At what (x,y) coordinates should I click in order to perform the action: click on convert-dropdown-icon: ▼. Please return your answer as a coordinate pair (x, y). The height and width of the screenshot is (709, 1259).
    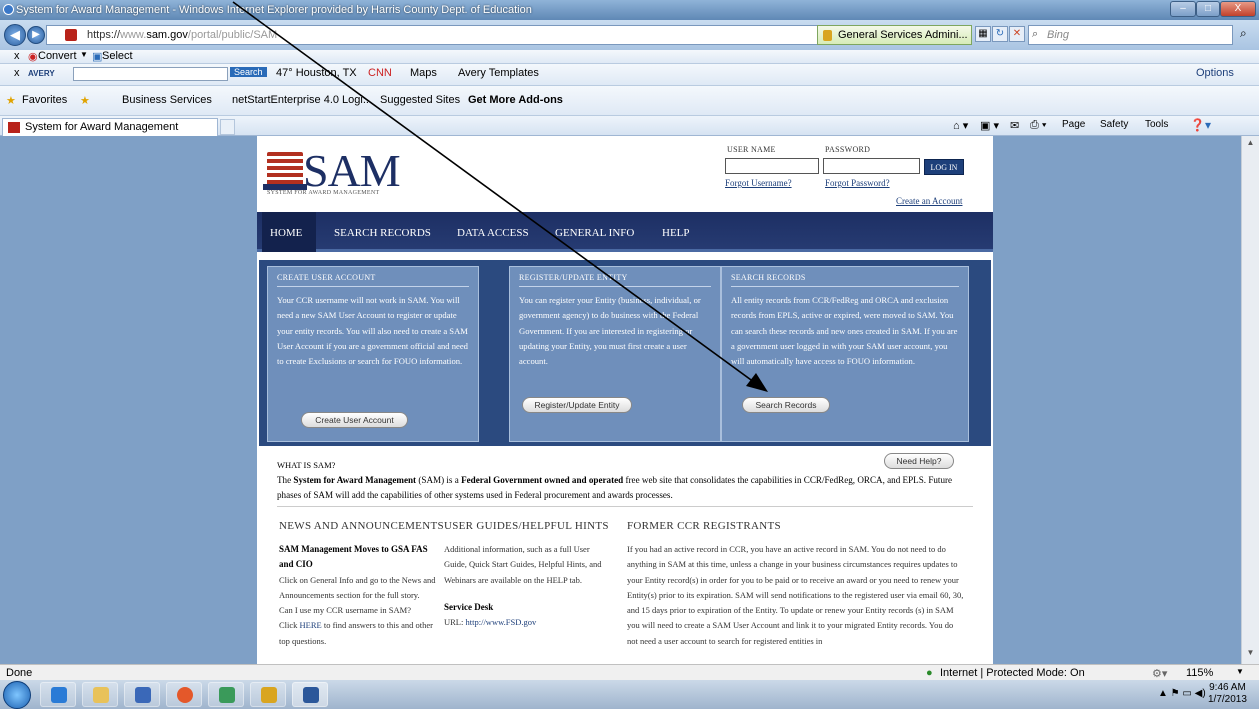
    Looking at the image, I should click on (84, 54).